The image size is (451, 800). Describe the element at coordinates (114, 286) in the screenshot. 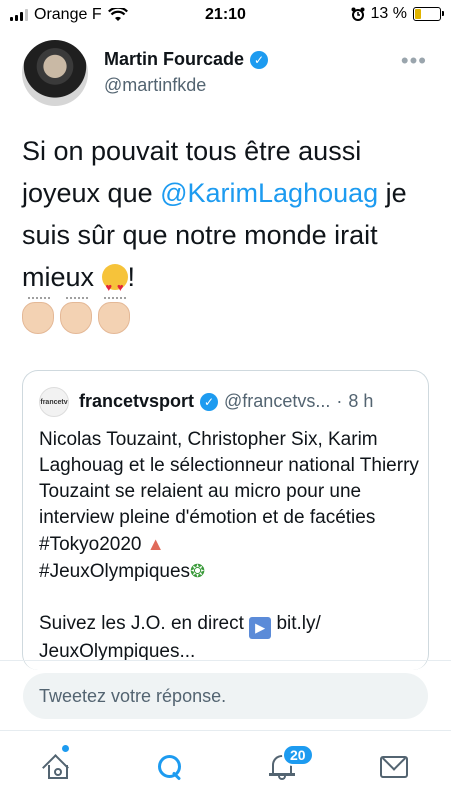

I see `heart-eyes-emoji-icon` at that location.